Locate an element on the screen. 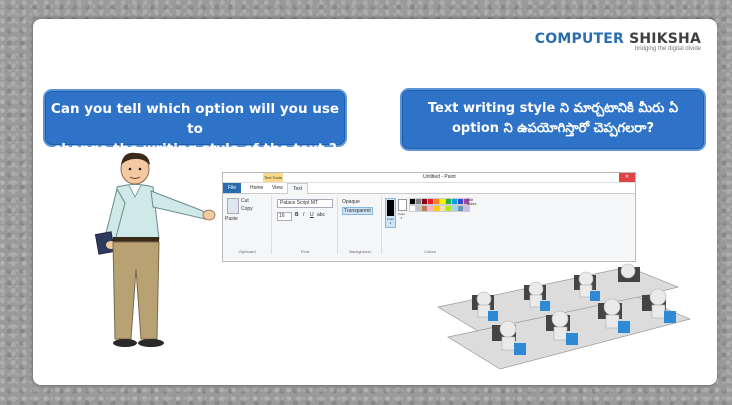 This screenshot has width=732, height=405. tab-home: Home is located at coordinates (256, 188).